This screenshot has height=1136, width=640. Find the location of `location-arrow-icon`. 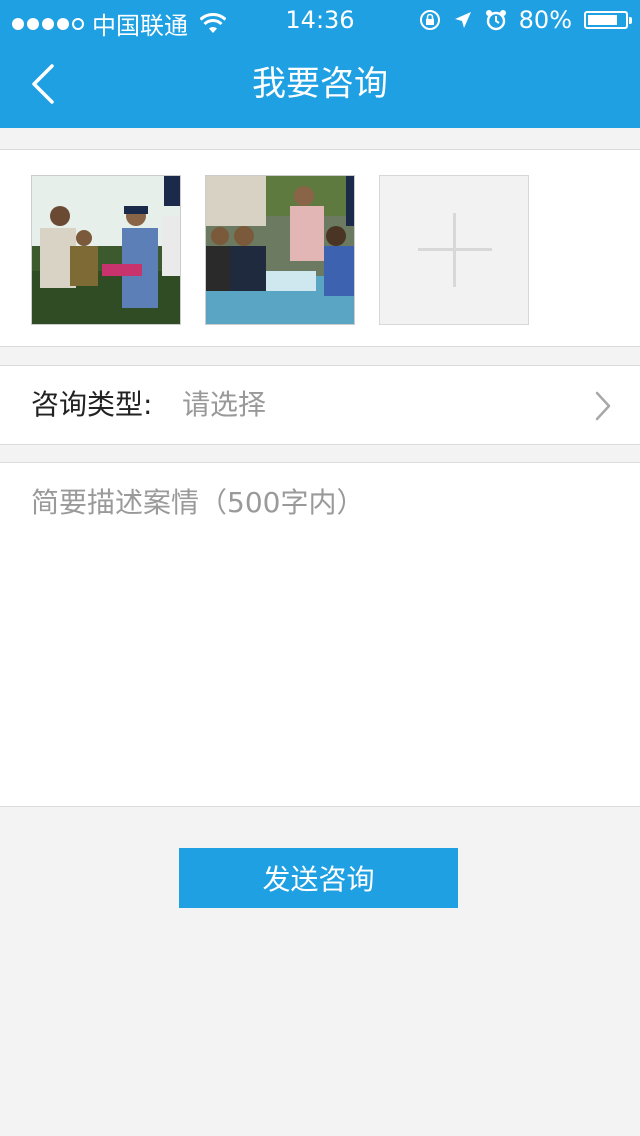

location-arrow-icon is located at coordinates (462, 20).